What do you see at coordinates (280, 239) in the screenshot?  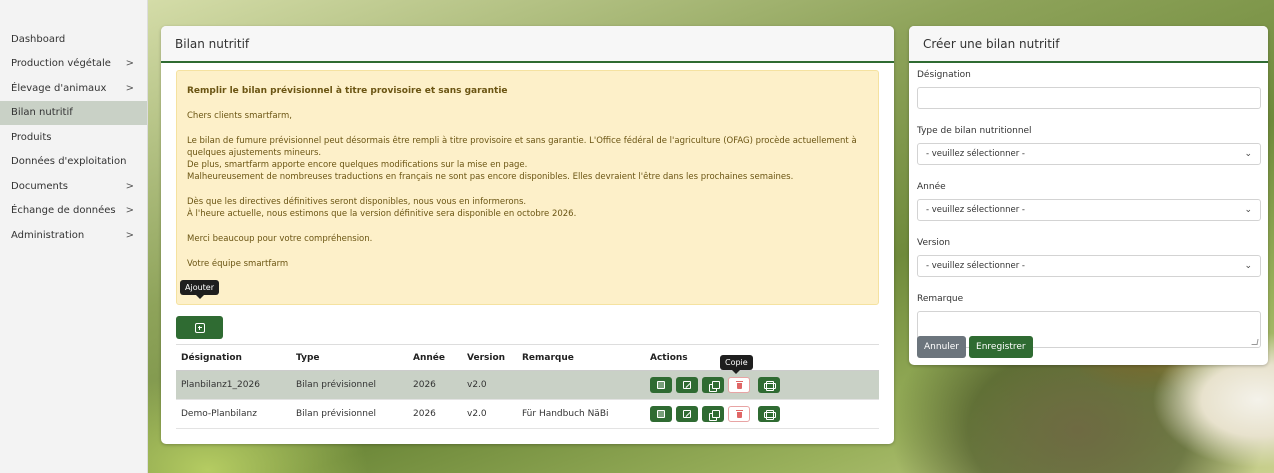 I see `notice-thanks: Merci beaucoup pour votre compréhension.` at bounding box center [280, 239].